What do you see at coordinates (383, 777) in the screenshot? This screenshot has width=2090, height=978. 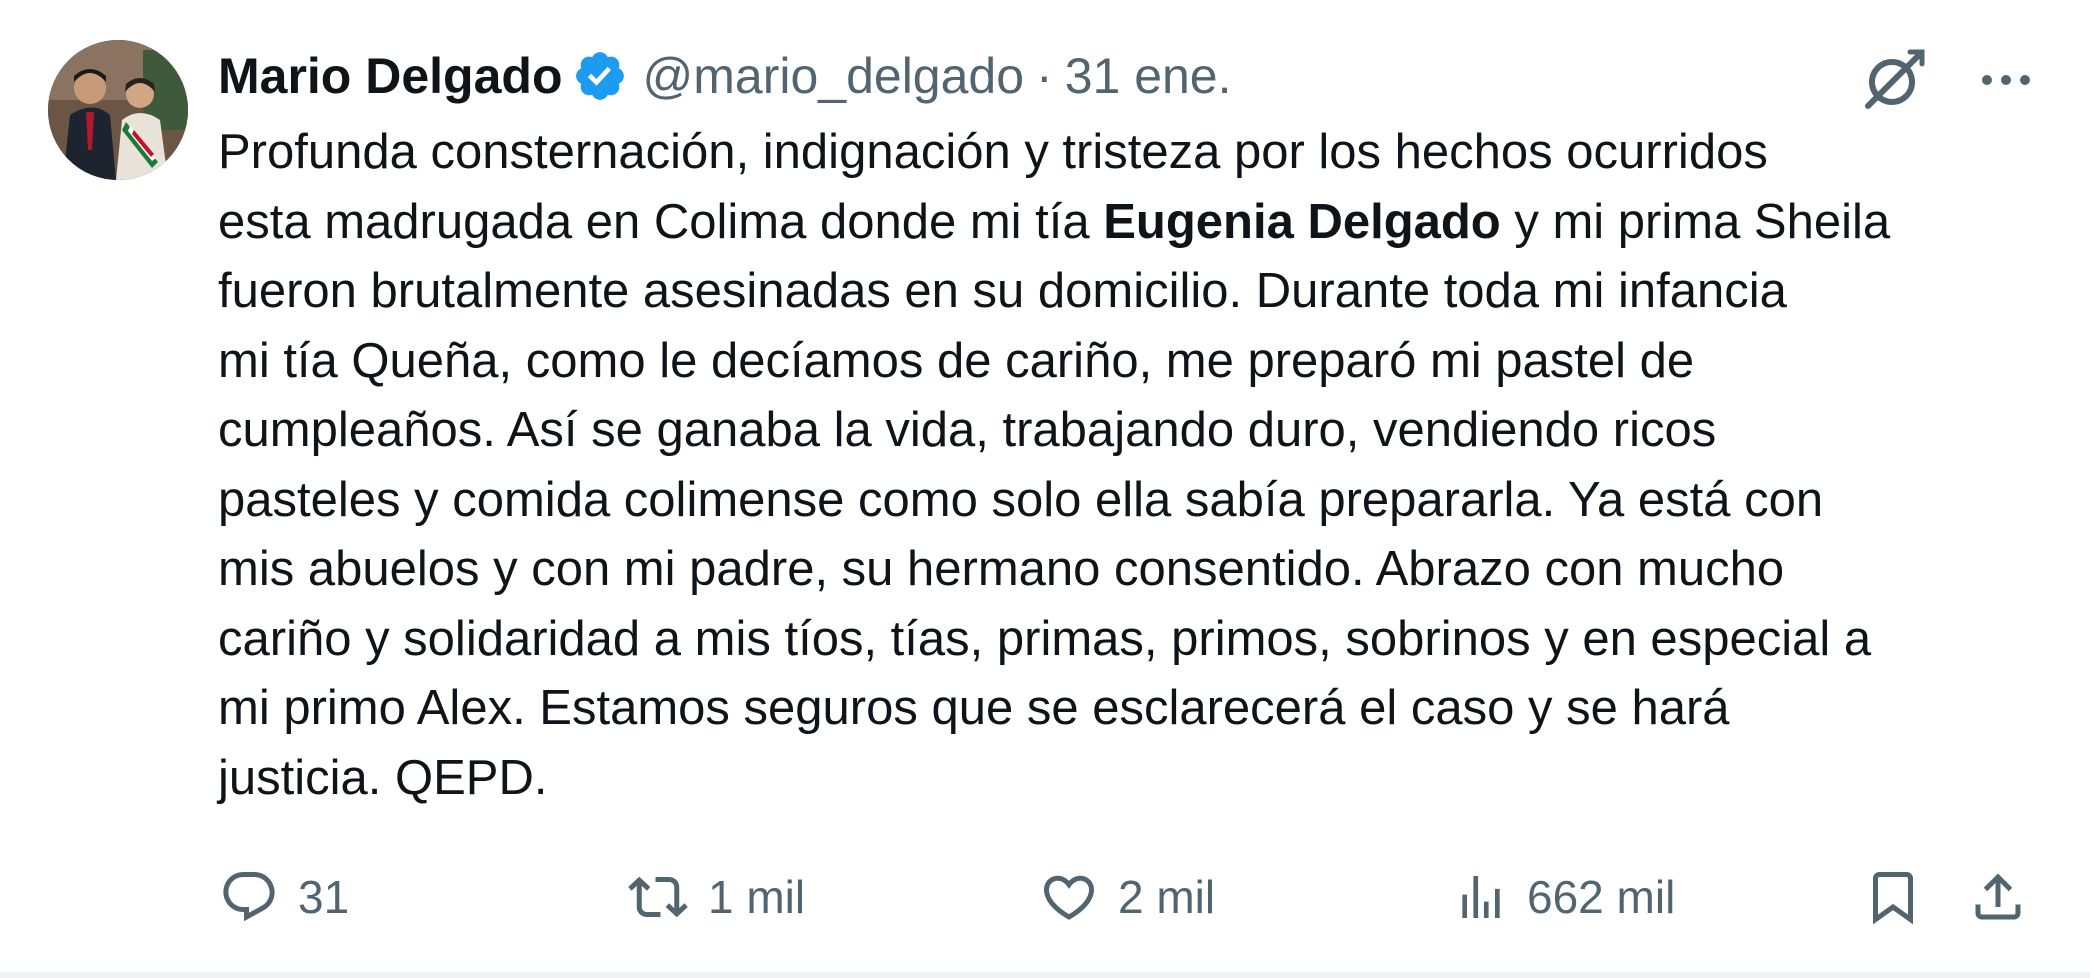 I see `tweet-line: justicia. QEPD.` at bounding box center [383, 777].